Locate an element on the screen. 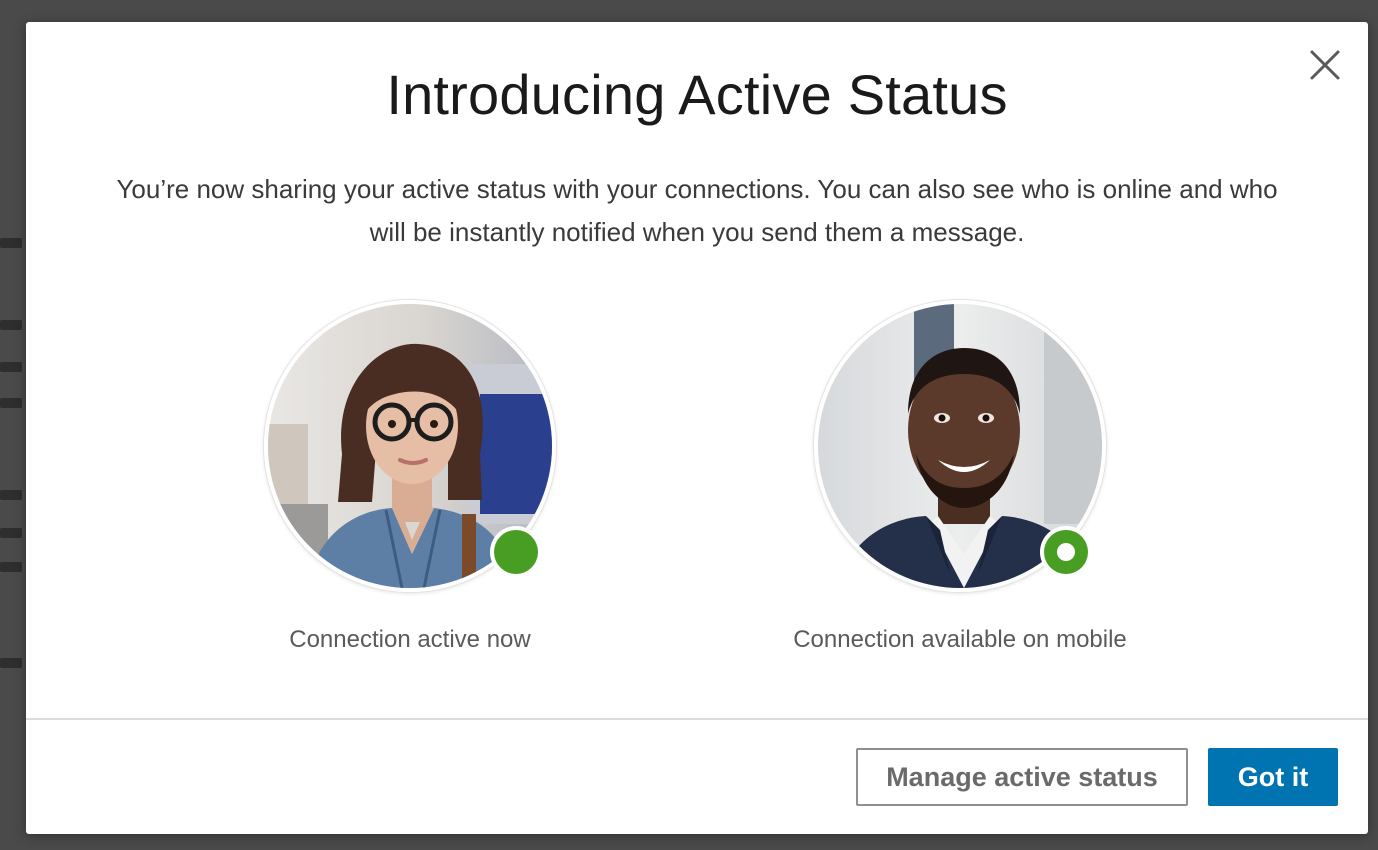 The image size is (1378, 850). persona-caption: Connection active now is located at coordinates (410, 639).